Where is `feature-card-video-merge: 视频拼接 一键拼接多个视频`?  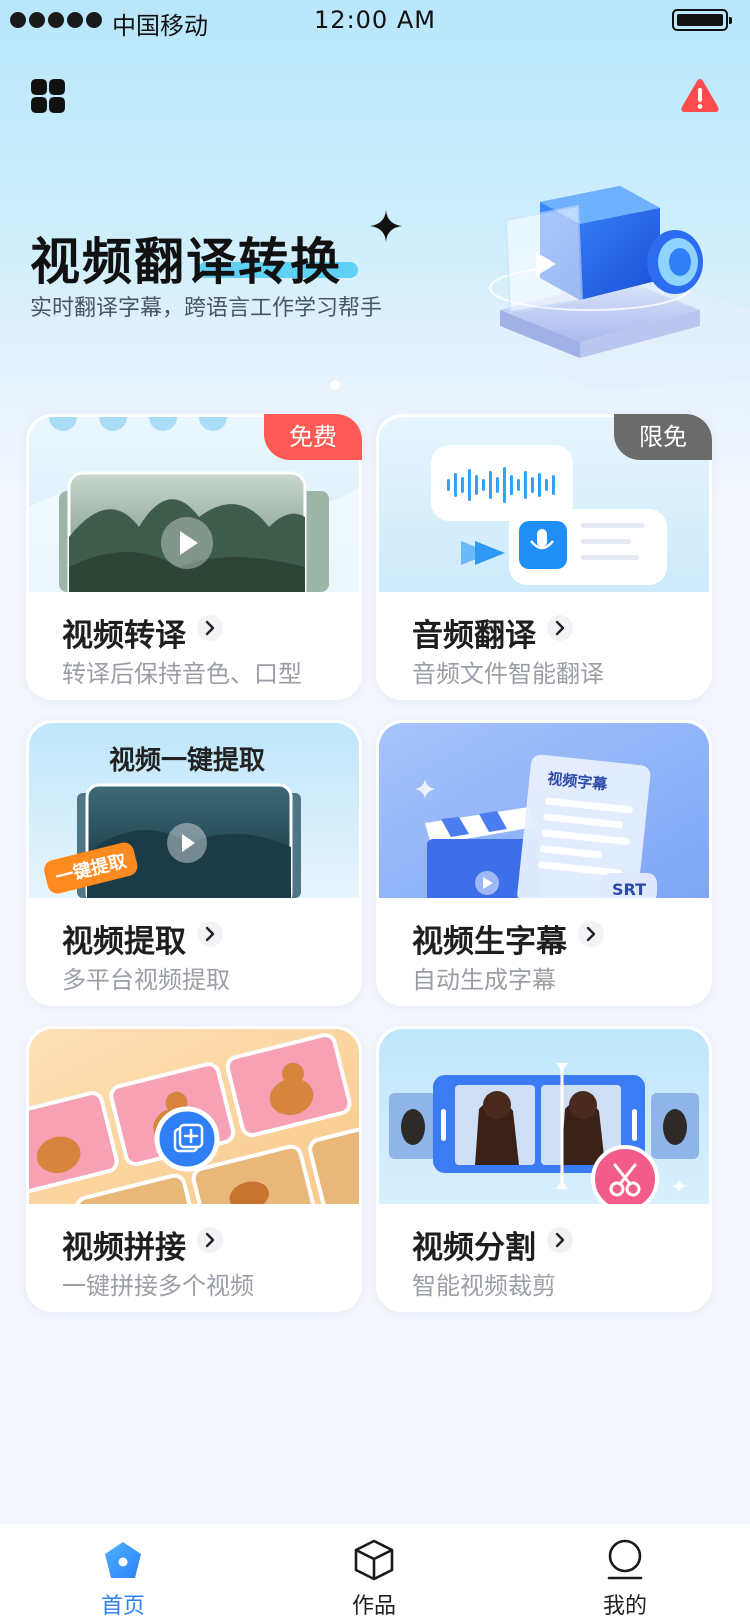 feature-card-video-merge: 视频拼接 一键拼接多个视频 is located at coordinates (194, 1169).